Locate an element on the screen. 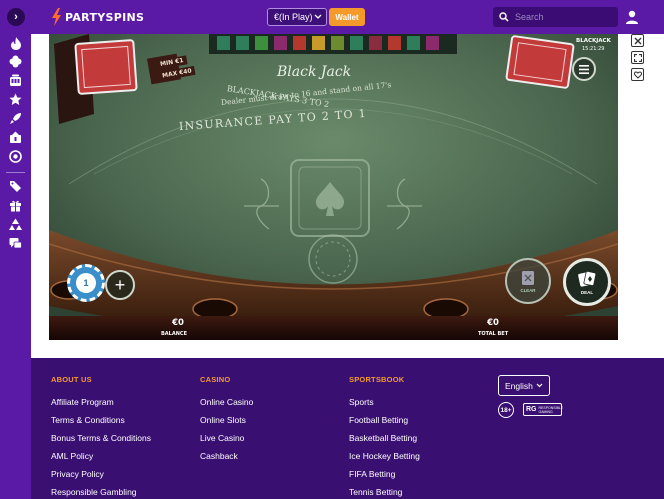  sidebar-item-favourites is located at coordinates (15, 99).